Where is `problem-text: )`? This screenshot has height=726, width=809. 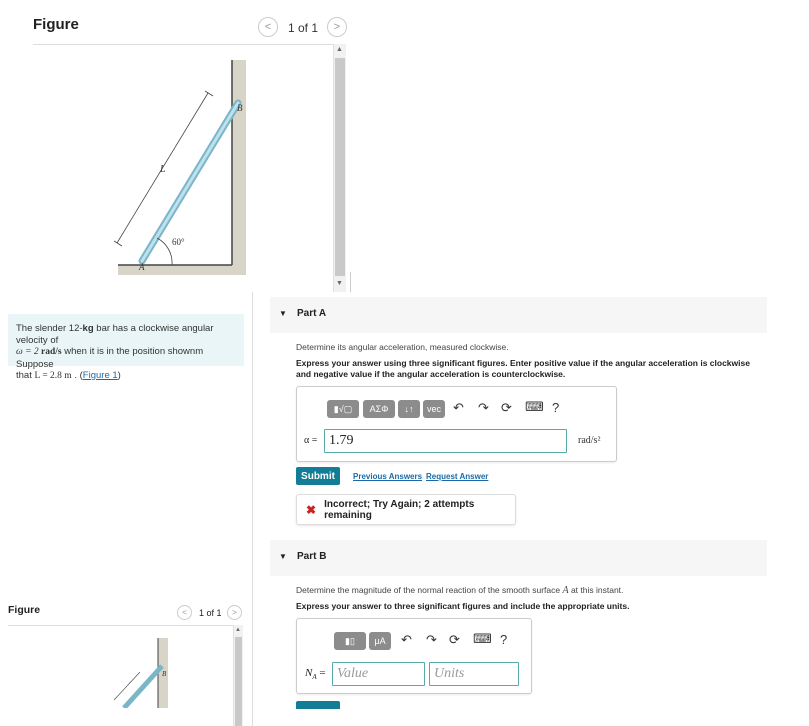
problem-text: ) is located at coordinates (119, 375).